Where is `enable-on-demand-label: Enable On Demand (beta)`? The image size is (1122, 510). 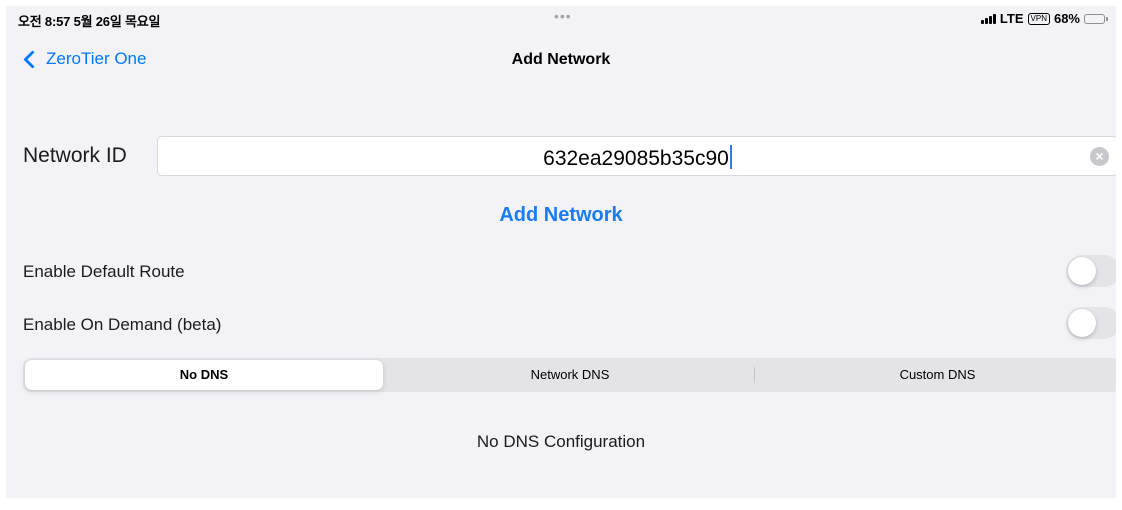
enable-on-demand-label: Enable On Demand (beta) is located at coordinates (122, 324).